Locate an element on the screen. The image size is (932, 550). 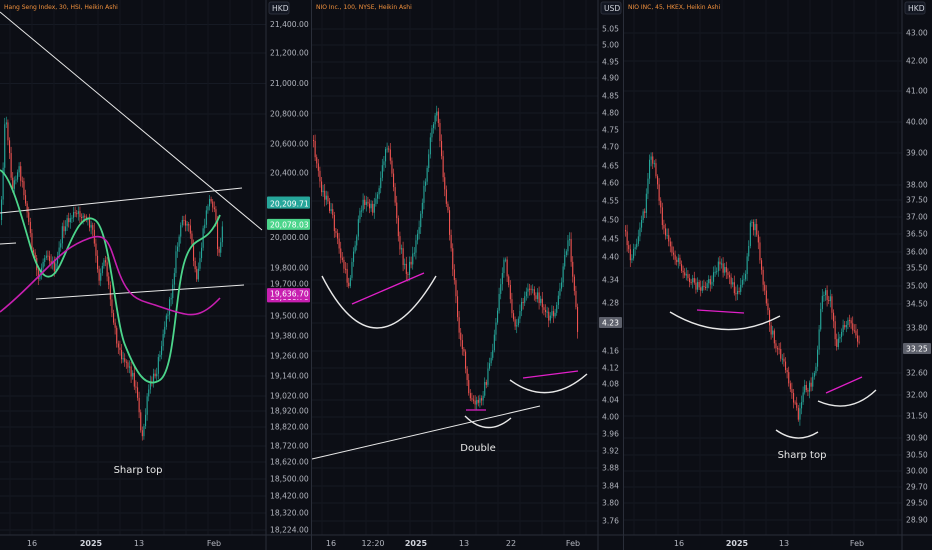
price-tick-label: 18,920.00 is located at coordinates (289, 411).